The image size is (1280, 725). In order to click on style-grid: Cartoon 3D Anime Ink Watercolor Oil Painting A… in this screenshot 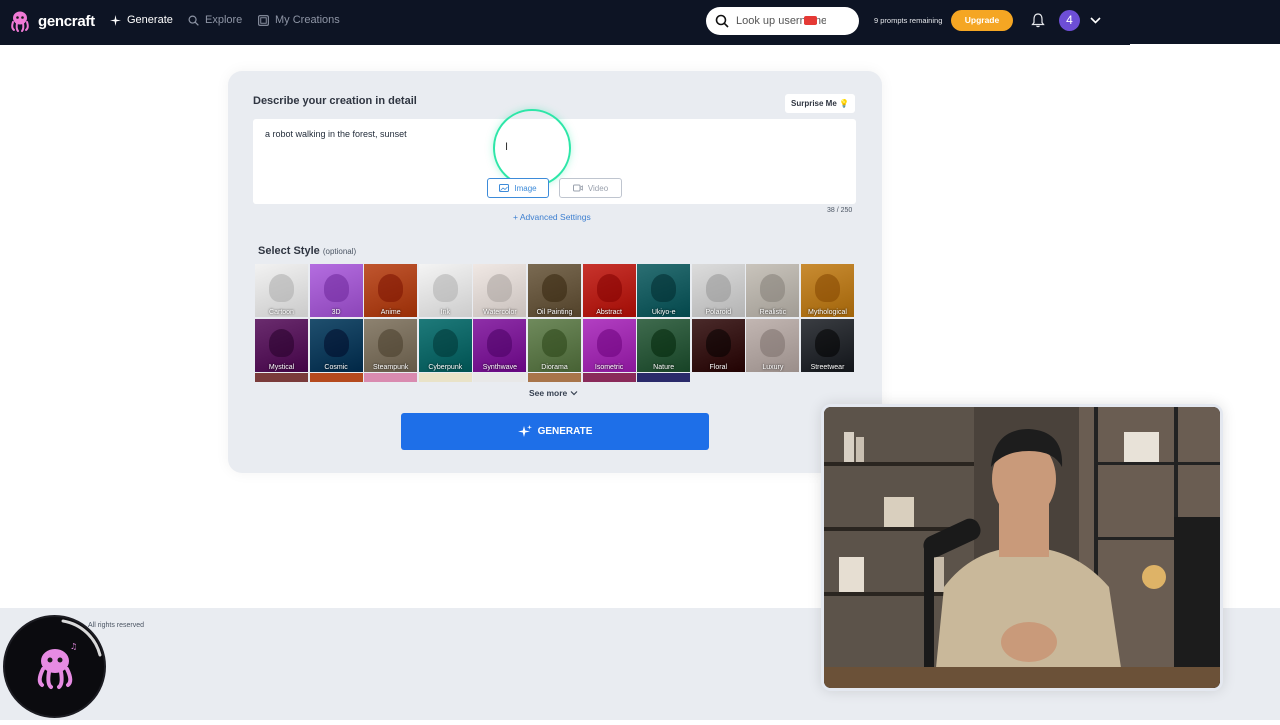, I will do `click(555, 323)`.